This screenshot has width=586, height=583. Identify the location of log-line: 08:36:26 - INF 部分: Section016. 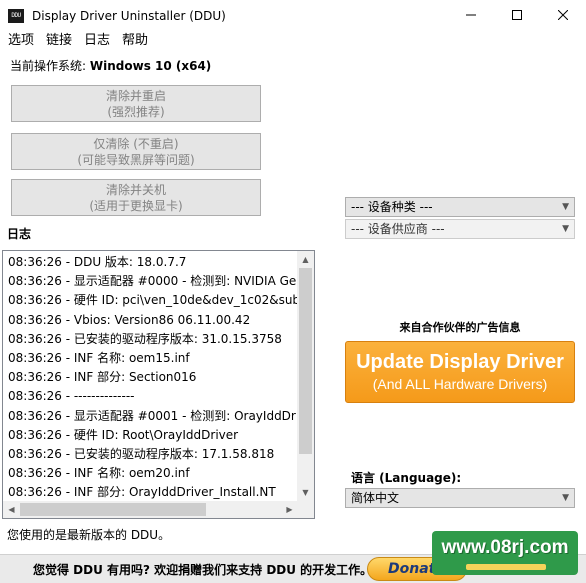
(102, 377).